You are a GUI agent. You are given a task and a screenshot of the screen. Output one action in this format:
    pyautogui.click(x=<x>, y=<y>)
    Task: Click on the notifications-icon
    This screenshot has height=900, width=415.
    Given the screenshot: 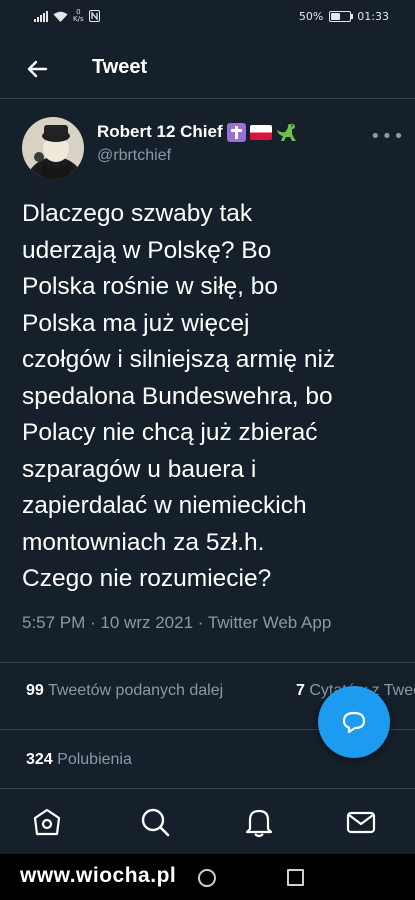 What is the action you would take?
    pyautogui.click(x=259, y=822)
    